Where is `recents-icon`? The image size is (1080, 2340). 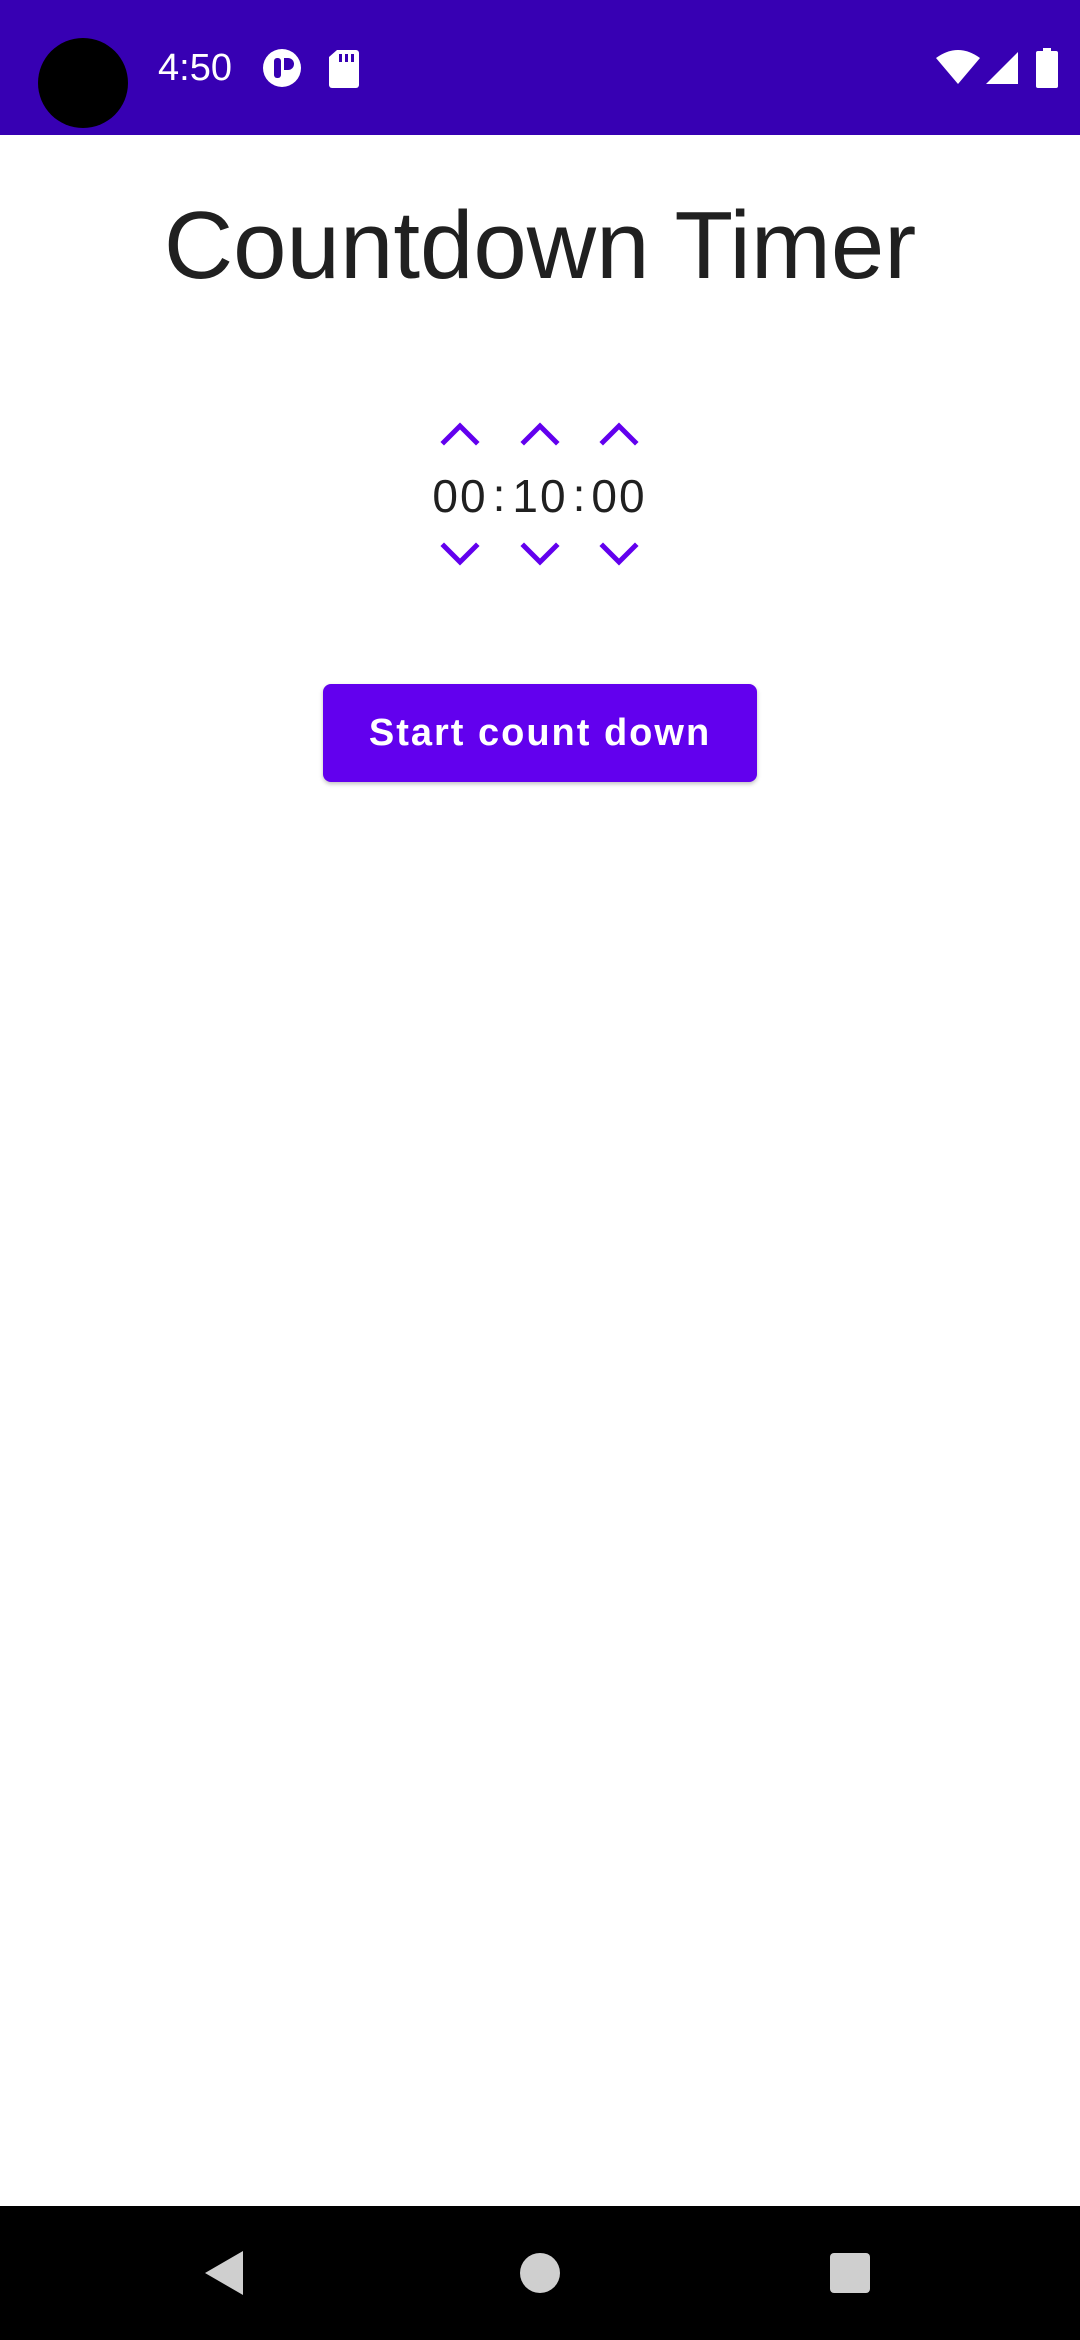
recents-icon is located at coordinates (850, 2273).